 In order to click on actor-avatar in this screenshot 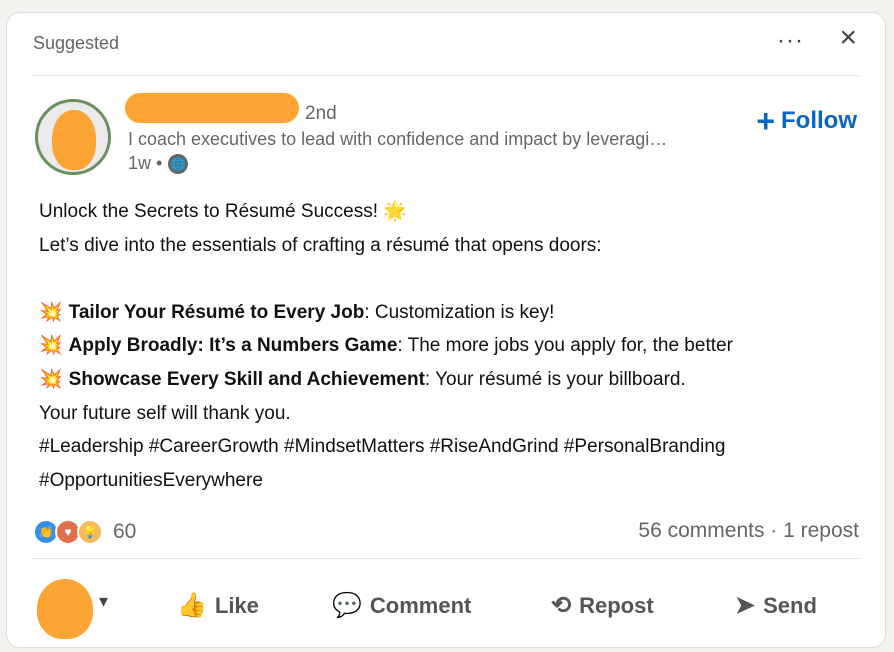, I will do `click(63, 611)`.